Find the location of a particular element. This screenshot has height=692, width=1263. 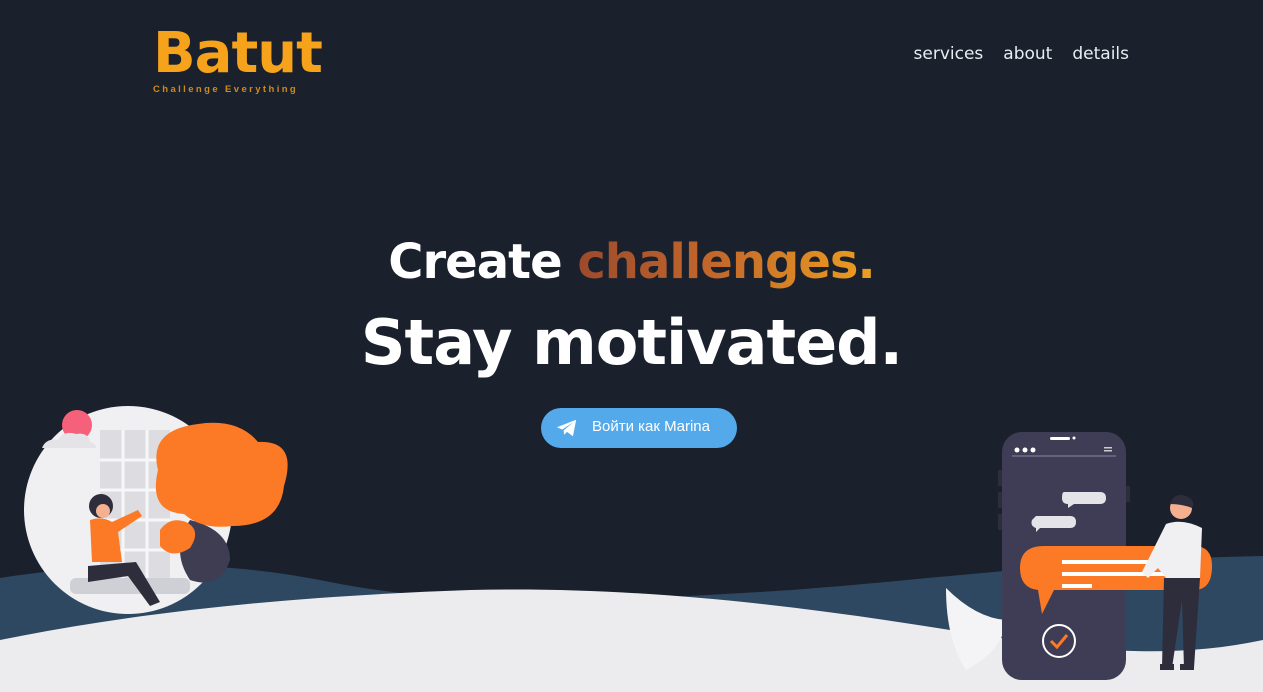

logo-tagline: Challenge Everything is located at coordinates (226, 89).